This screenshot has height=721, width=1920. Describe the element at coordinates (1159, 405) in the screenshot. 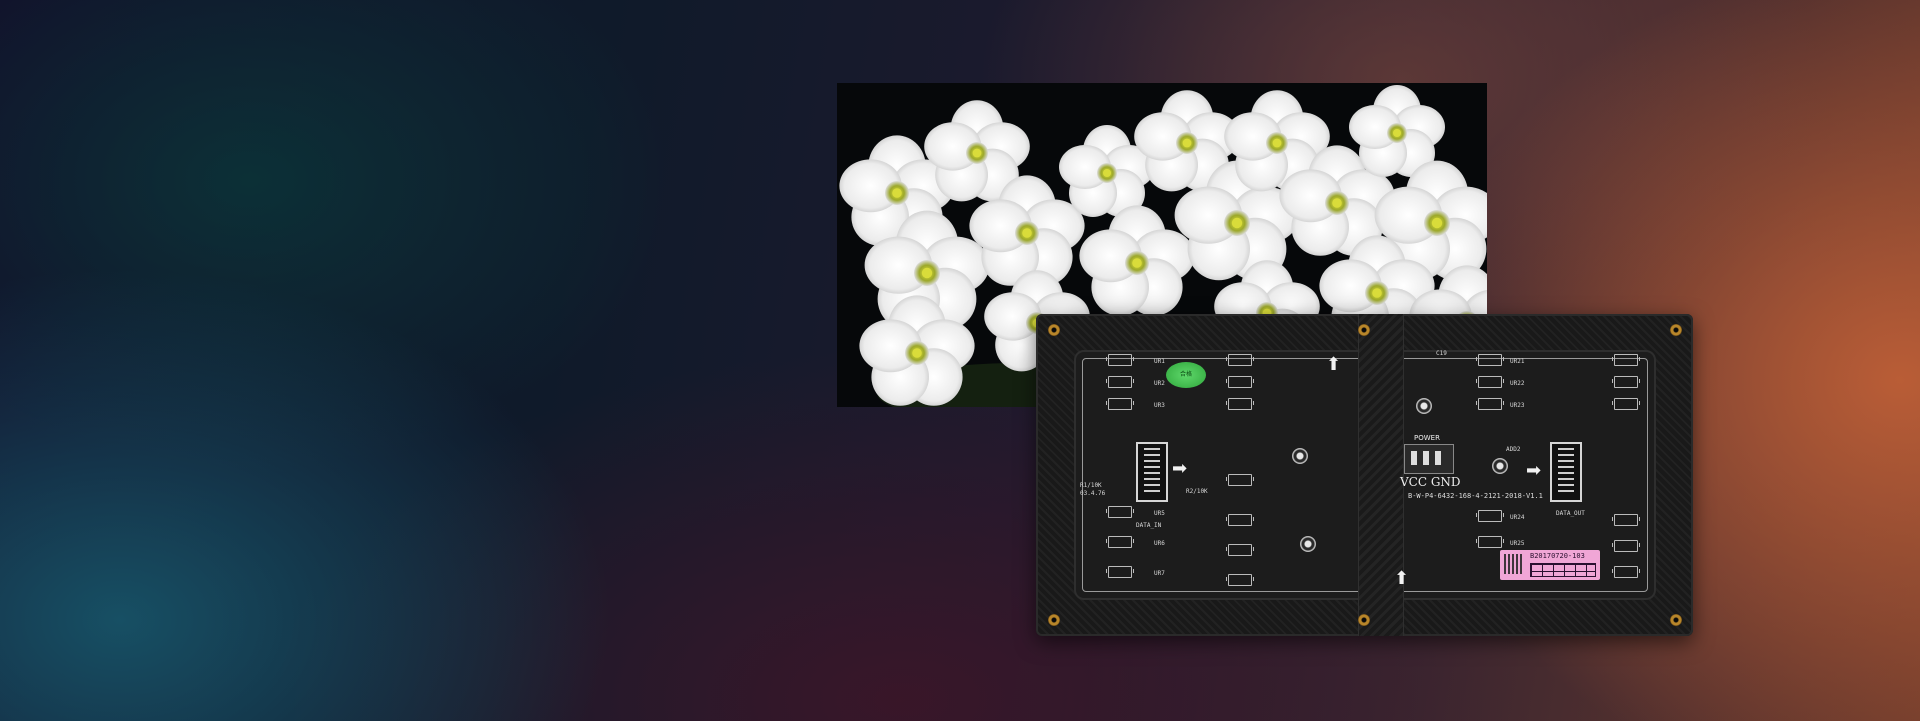

I see `designator-label: UR3` at that location.